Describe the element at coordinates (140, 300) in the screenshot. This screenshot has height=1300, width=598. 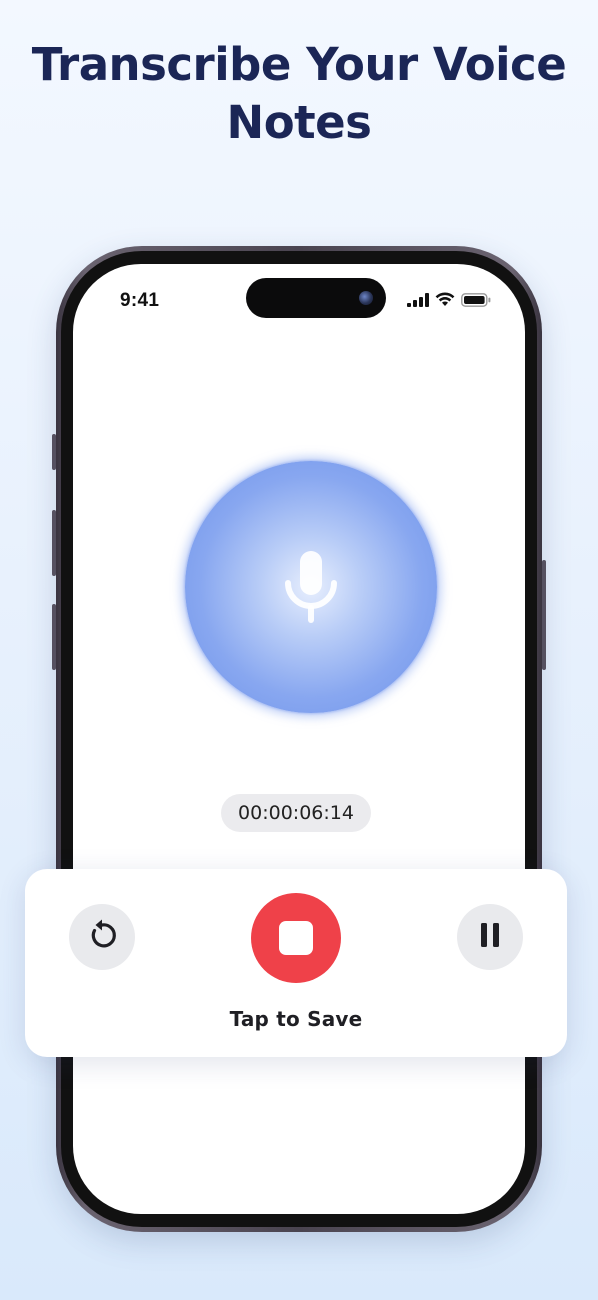
I see `status-time: 9:41` at that location.